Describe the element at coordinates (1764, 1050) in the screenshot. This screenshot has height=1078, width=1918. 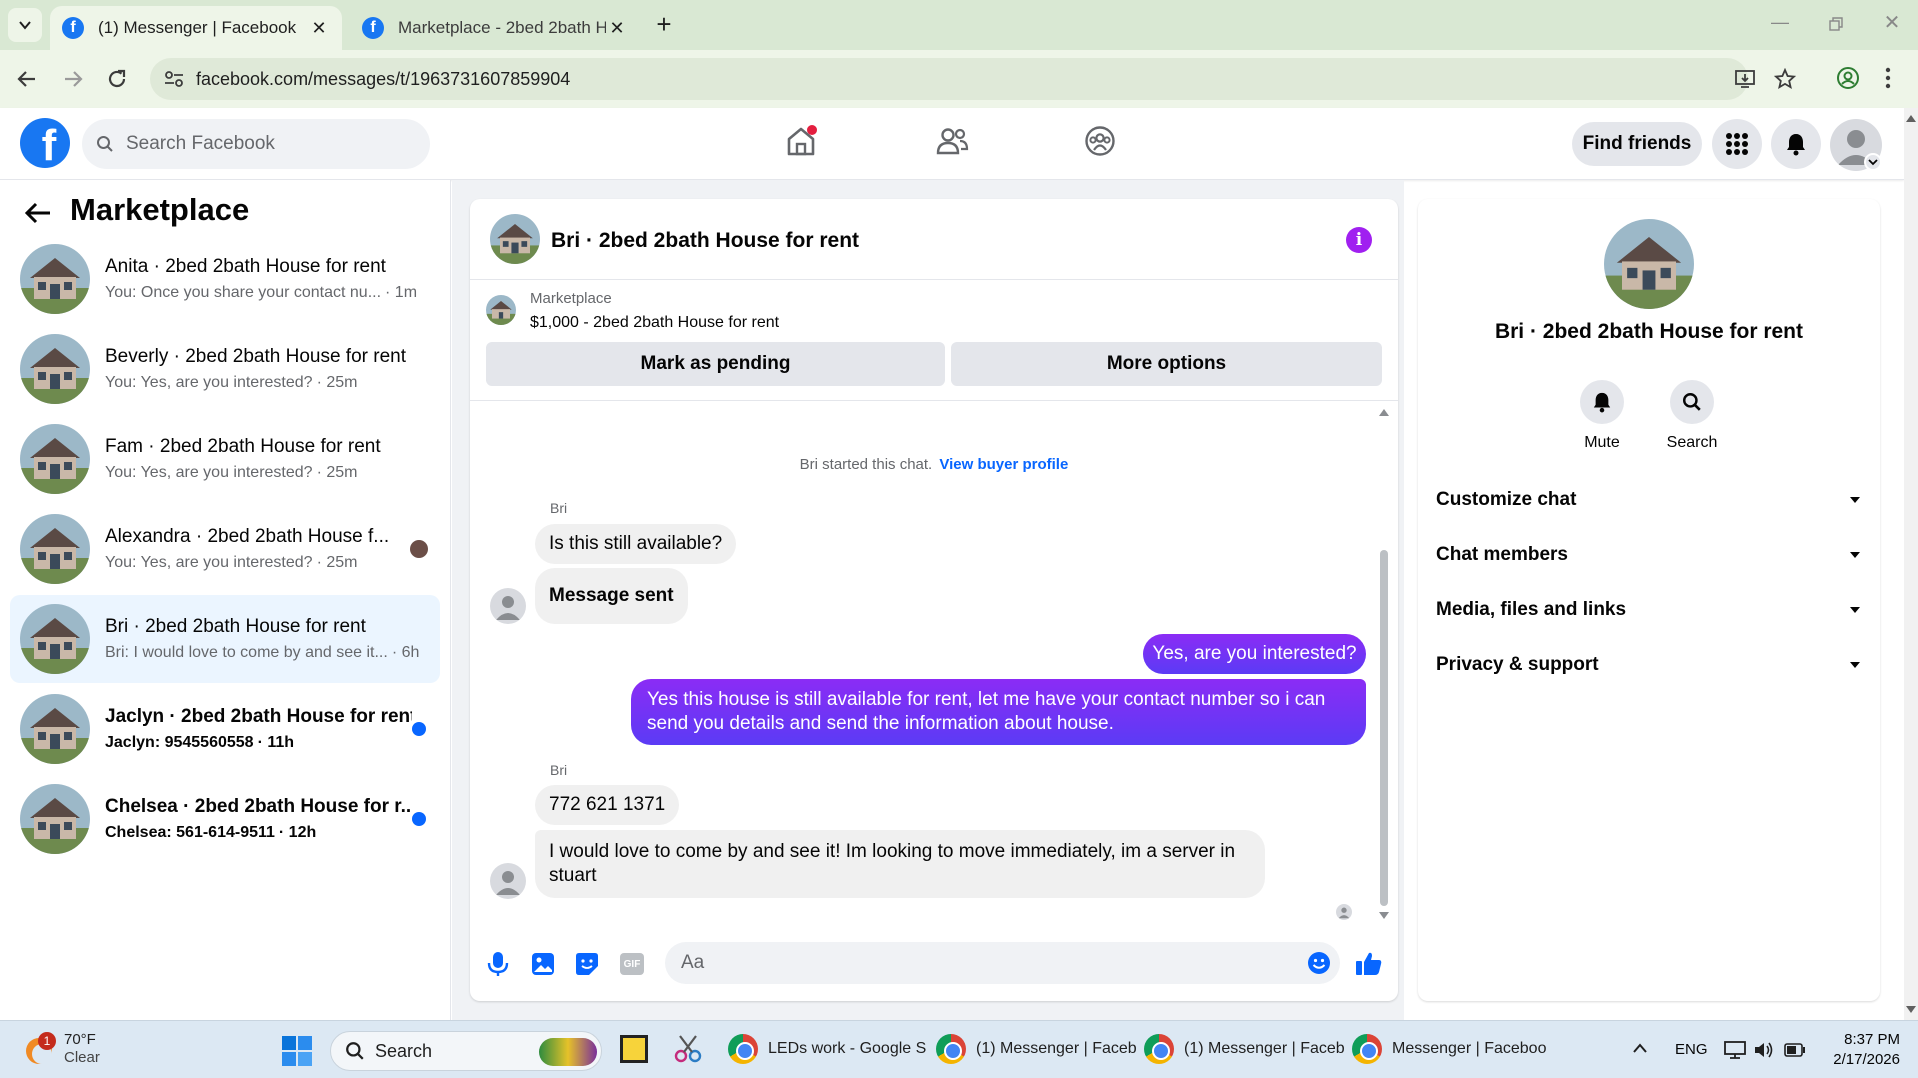
I see `volume-icon` at that location.